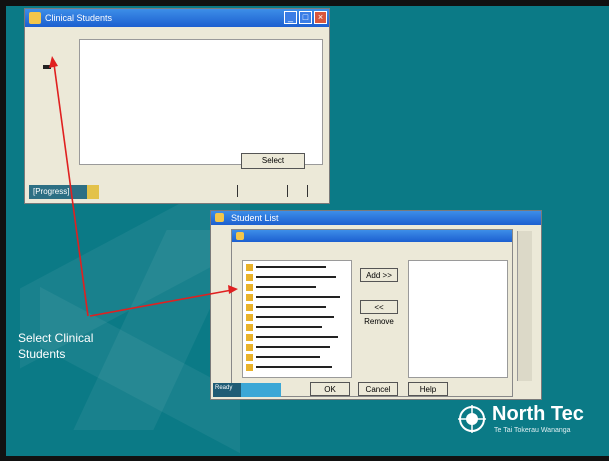 This screenshot has width=609, height=461. What do you see at coordinates (472, 419) in the screenshot?
I see `logo-mark-icon` at bounding box center [472, 419].